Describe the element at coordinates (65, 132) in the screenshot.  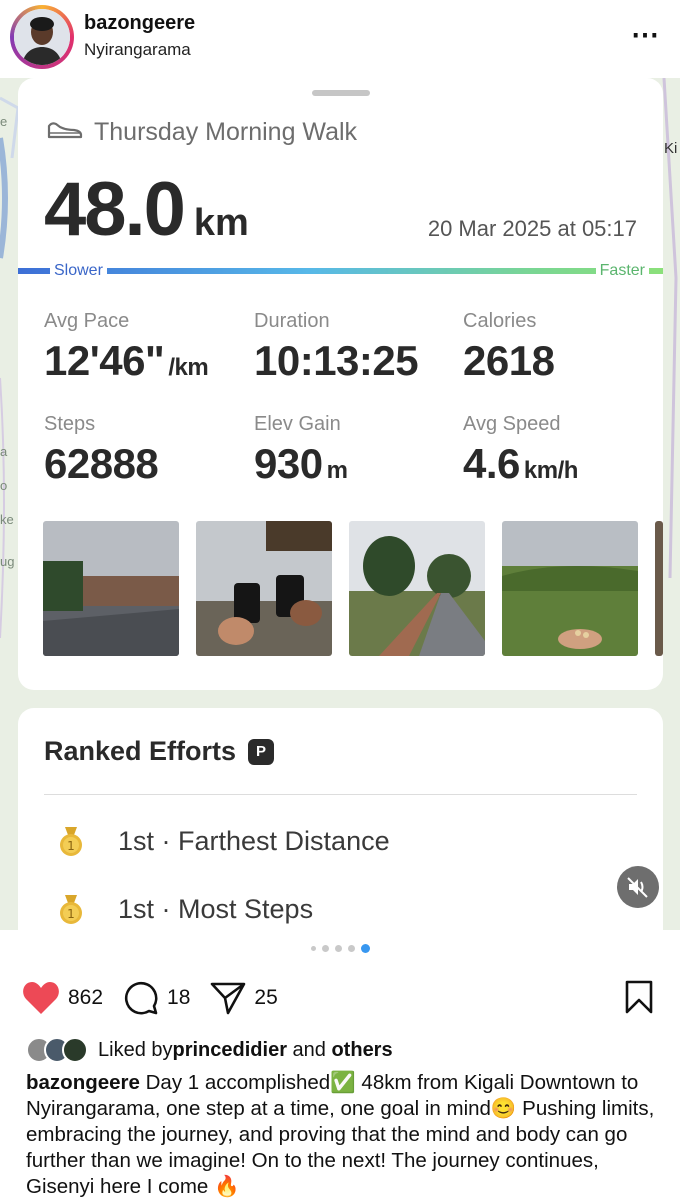
I see `shoe-icon` at that location.